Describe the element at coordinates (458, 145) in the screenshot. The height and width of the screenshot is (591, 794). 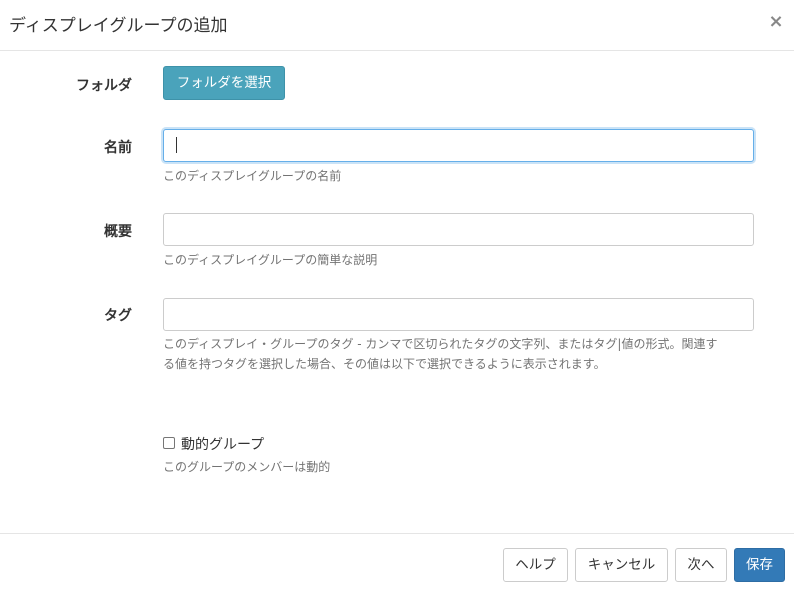
I see `name-input` at that location.